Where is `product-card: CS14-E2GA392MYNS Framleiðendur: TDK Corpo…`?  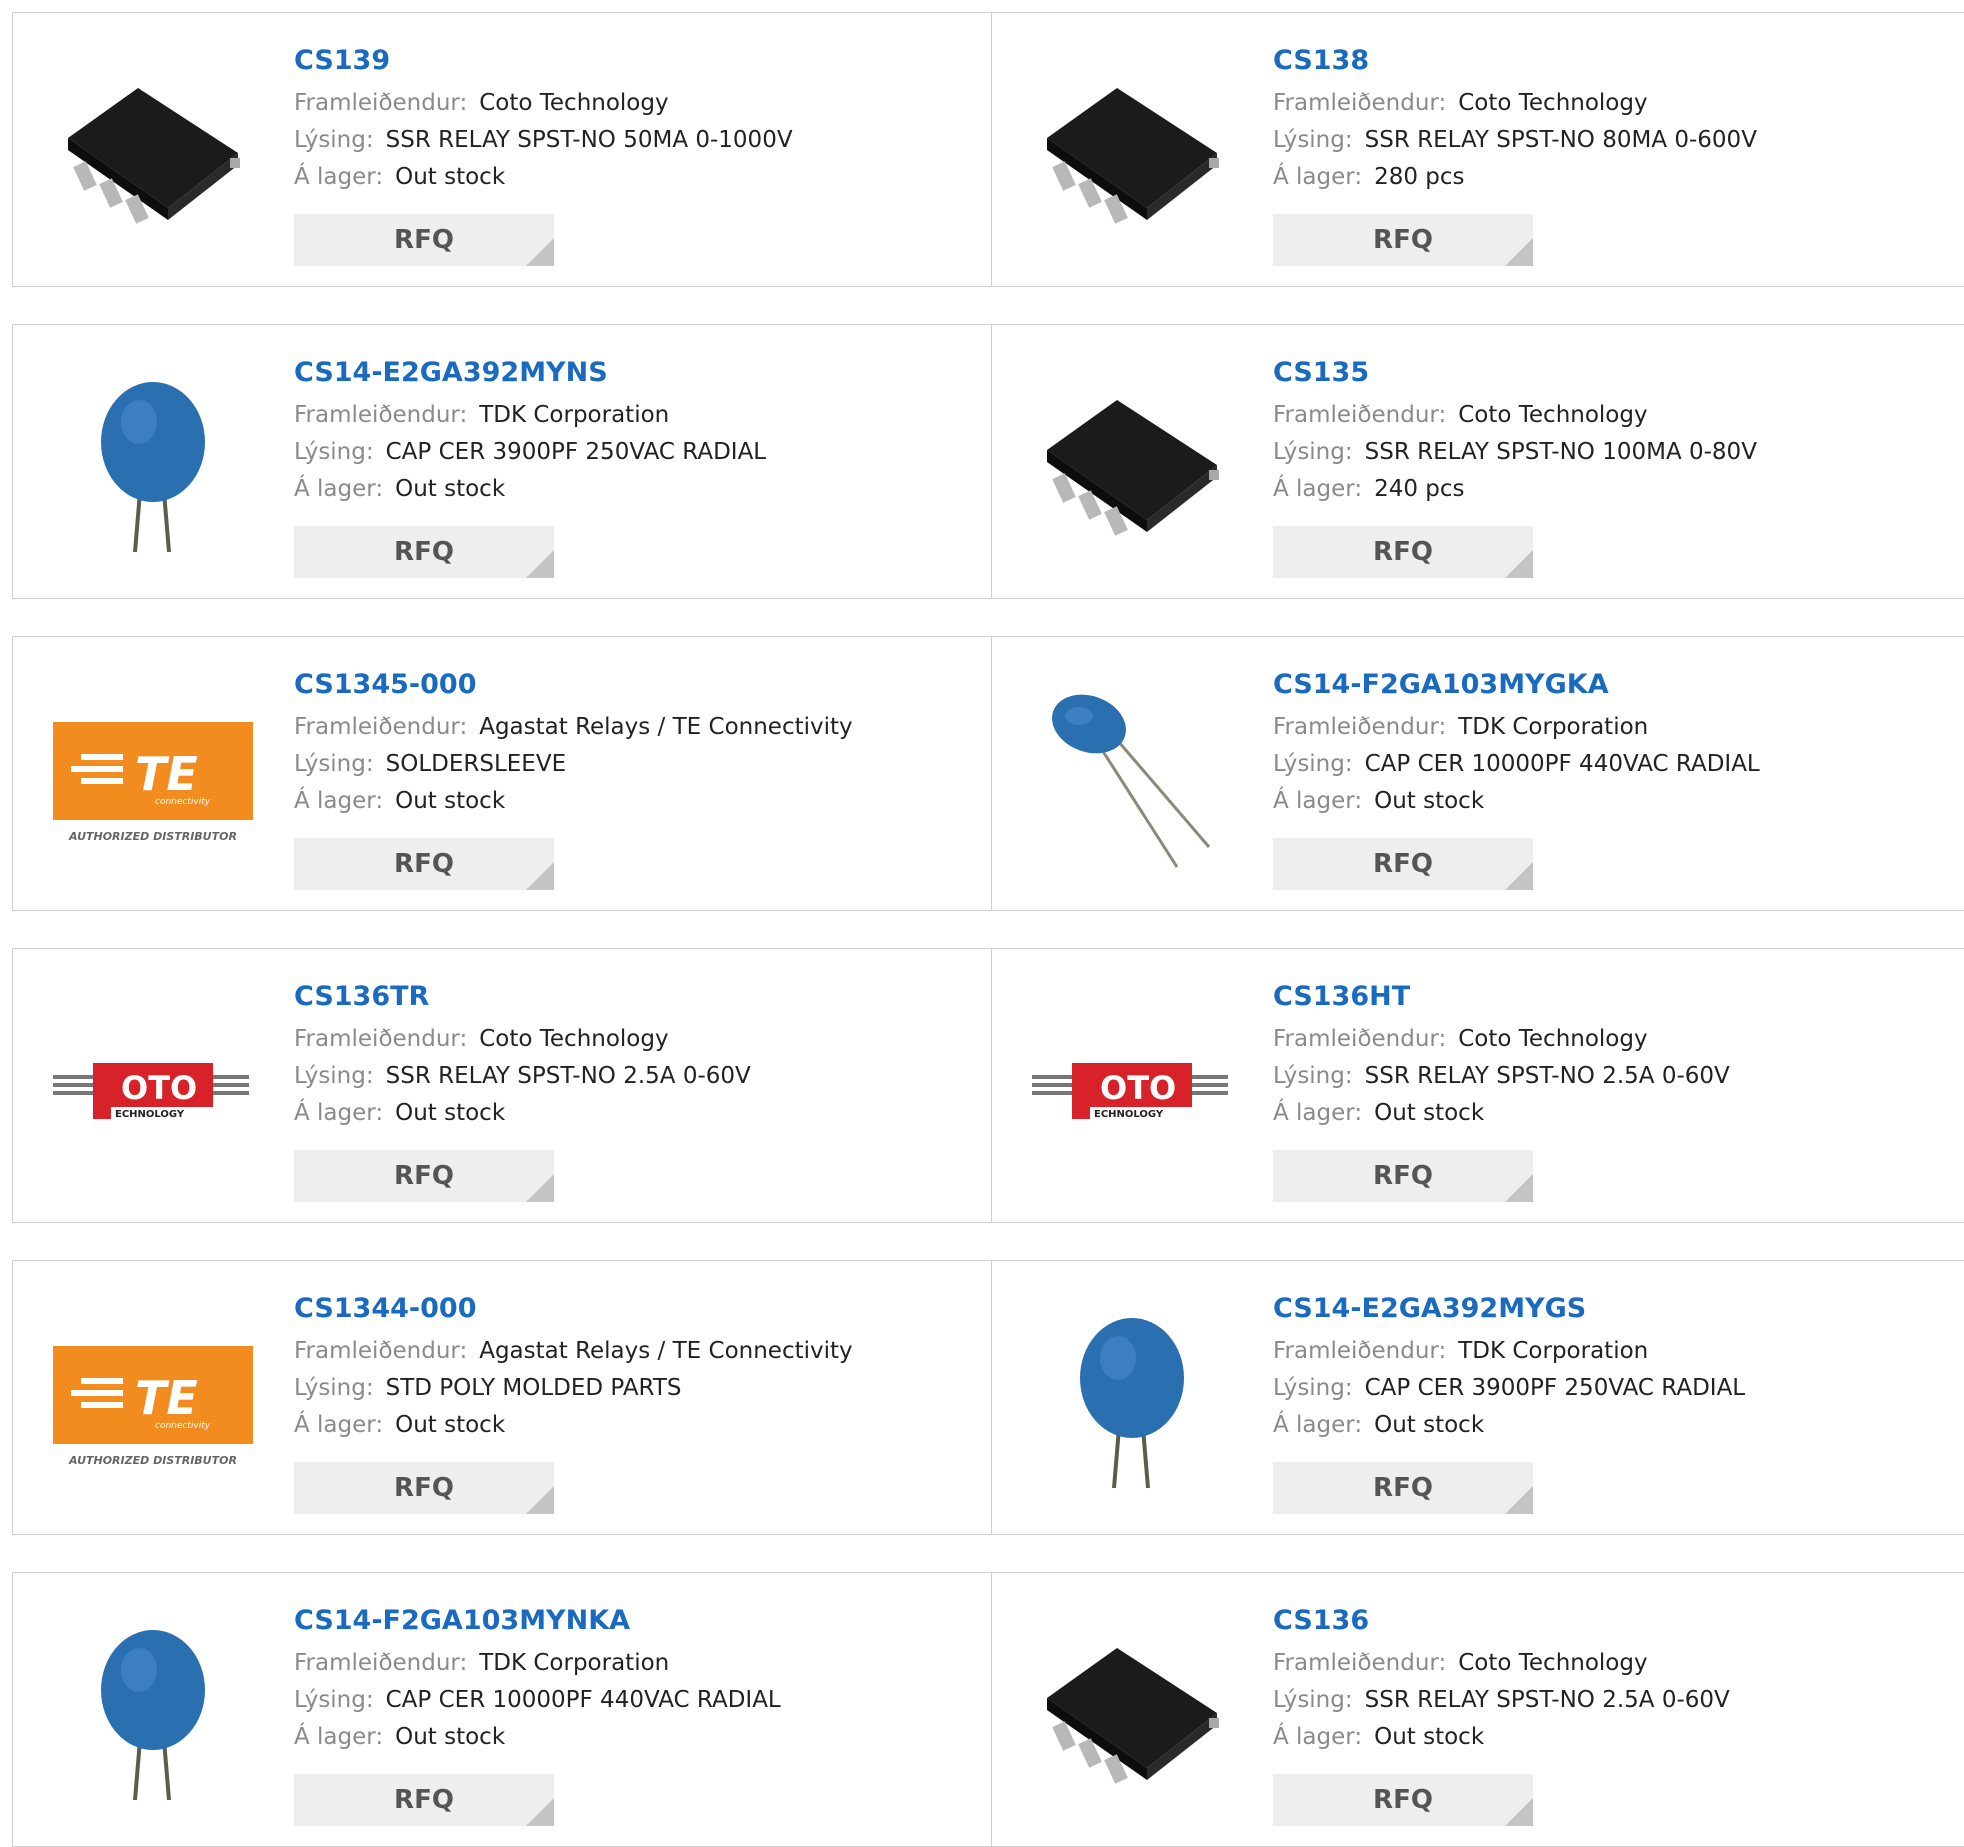 product-card: CS14-E2GA392MYNS Framleiðendur: TDK Corpo… is located at coordinates (502, 461).